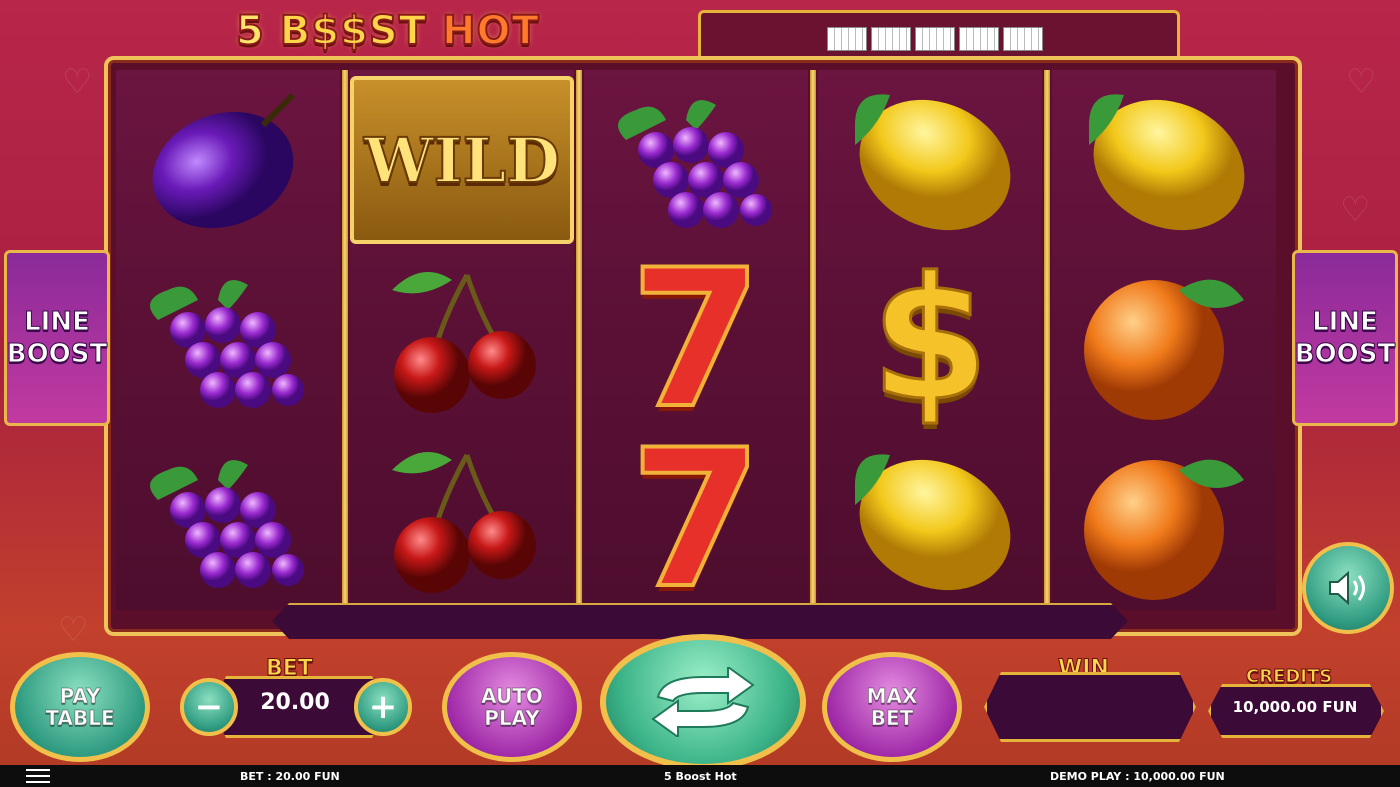 This screenshot has height=787, width=1400. I want to click on spin-icon, so click(703, 702).